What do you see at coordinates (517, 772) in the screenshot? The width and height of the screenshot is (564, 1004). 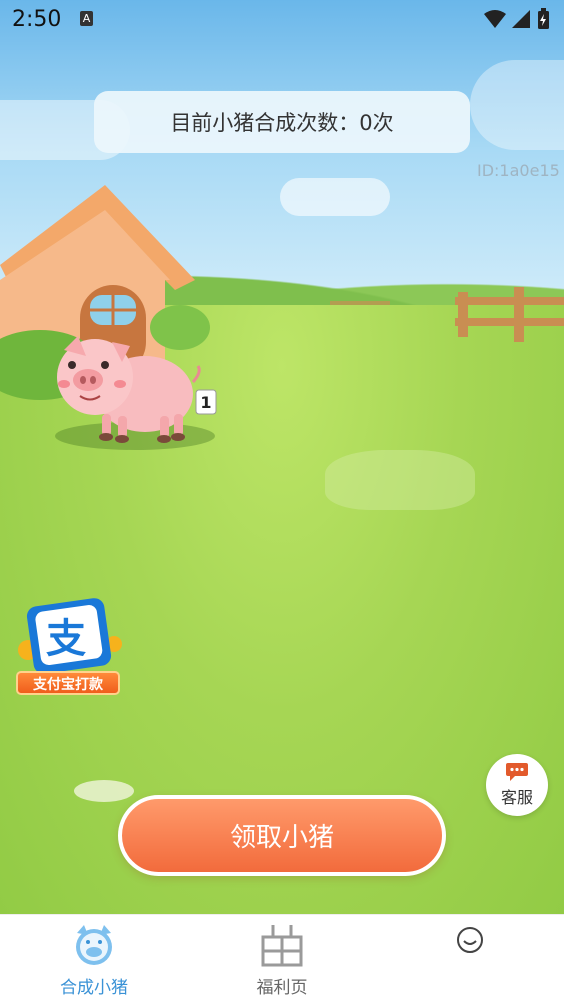 I see `chat-bubble-icon` at bounding box center [517, 772].